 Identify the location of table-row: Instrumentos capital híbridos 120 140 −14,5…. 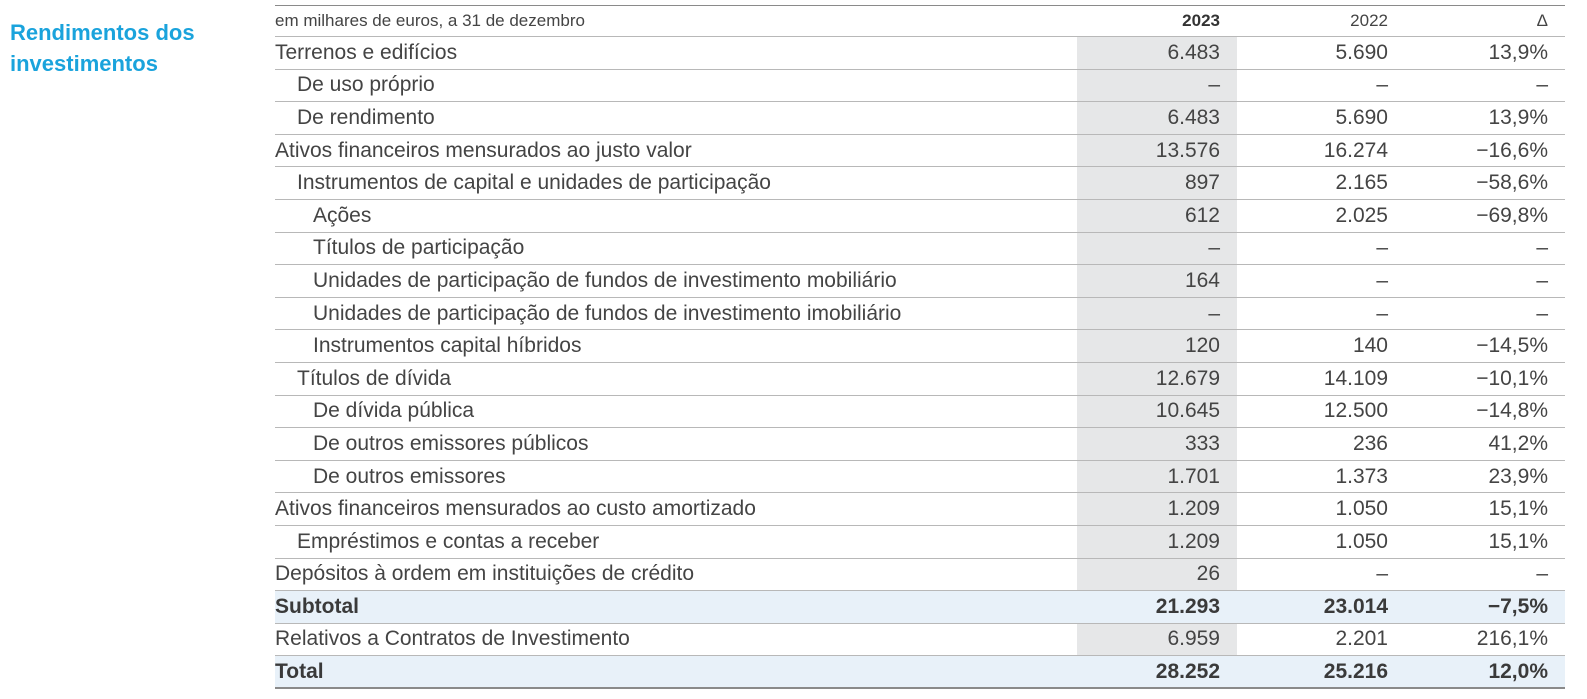
(920, 346).